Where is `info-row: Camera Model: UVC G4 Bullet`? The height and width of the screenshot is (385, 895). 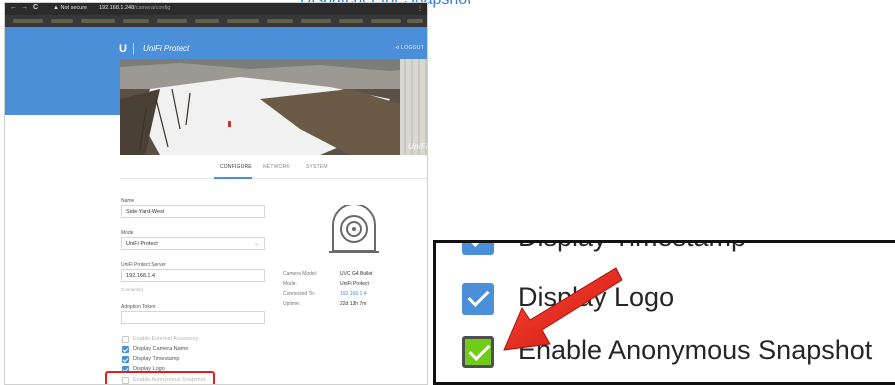 info-row: Camera Model: UVC G4 Bullet is located at coordinates (343, 276).